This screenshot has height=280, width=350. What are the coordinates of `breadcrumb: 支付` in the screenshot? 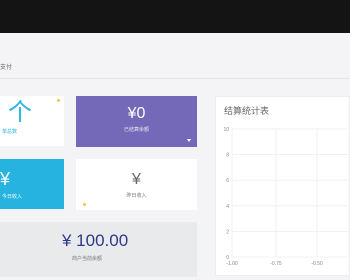 It's located at (6, 68).